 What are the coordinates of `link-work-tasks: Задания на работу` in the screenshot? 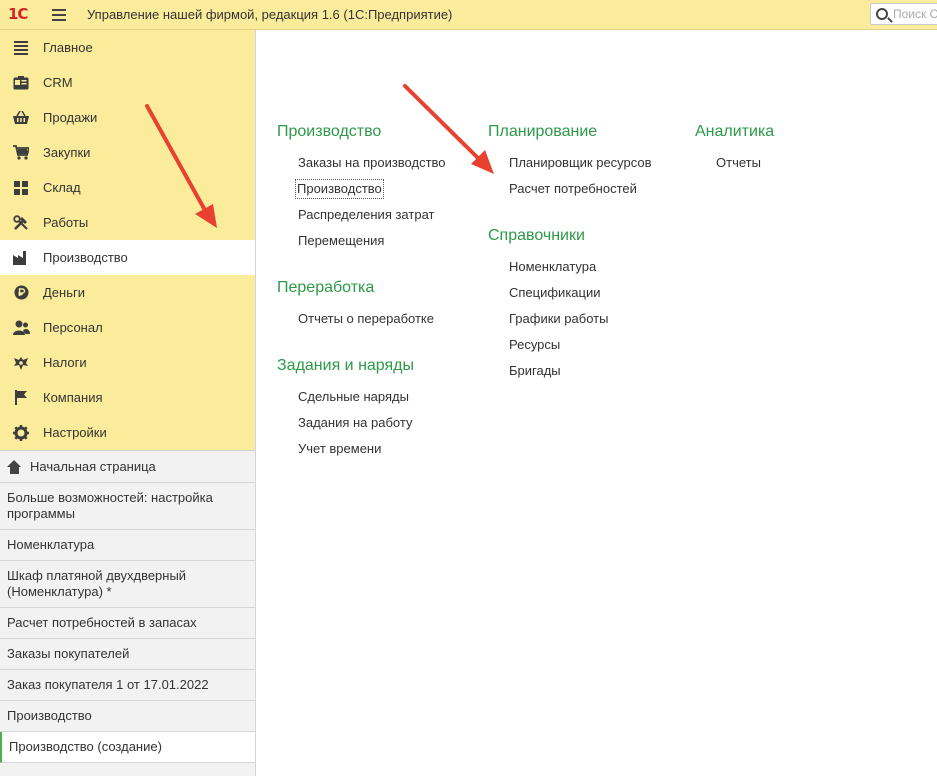 It's located at (355, 423).